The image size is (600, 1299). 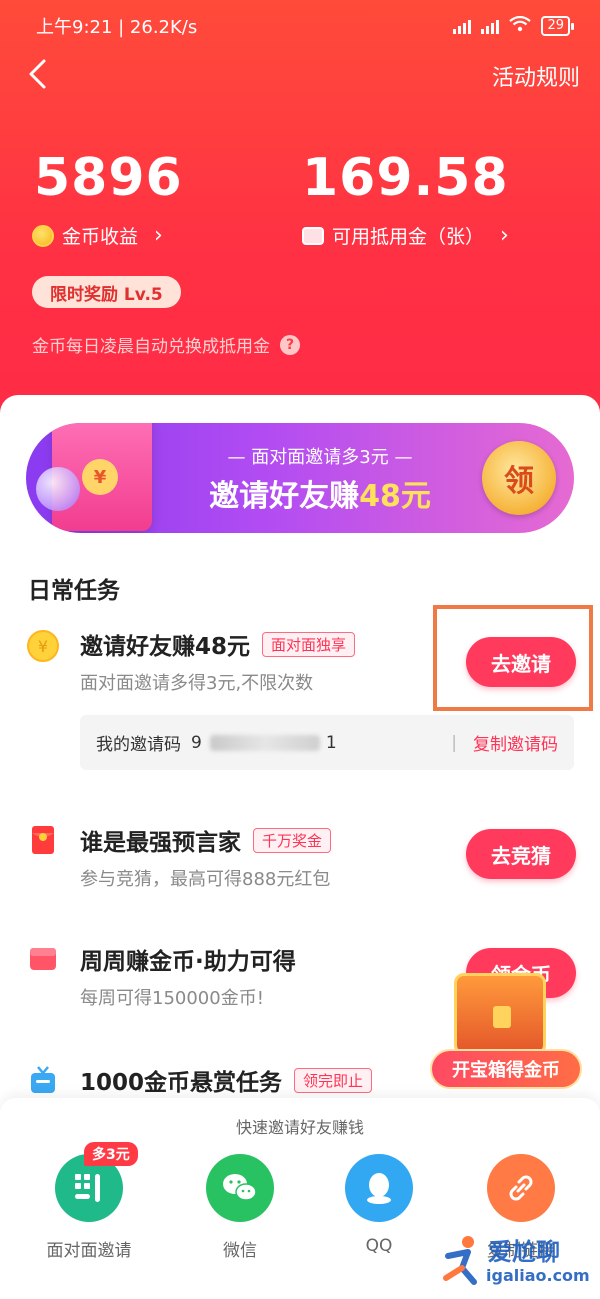 What do you see at coordinates (240, 1251) in the screenshot?
I see `share-label: 微信` at bounding box center [240, 1251].